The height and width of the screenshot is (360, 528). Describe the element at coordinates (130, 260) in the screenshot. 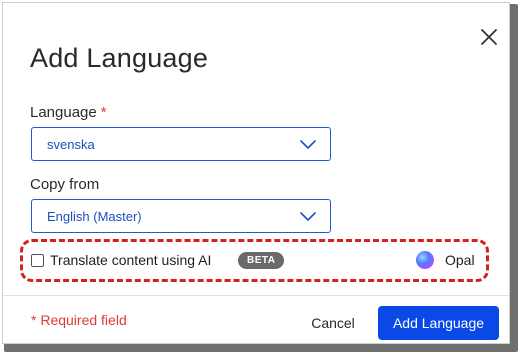

I see `translate-ai-label: Translate content using AI` at that location.